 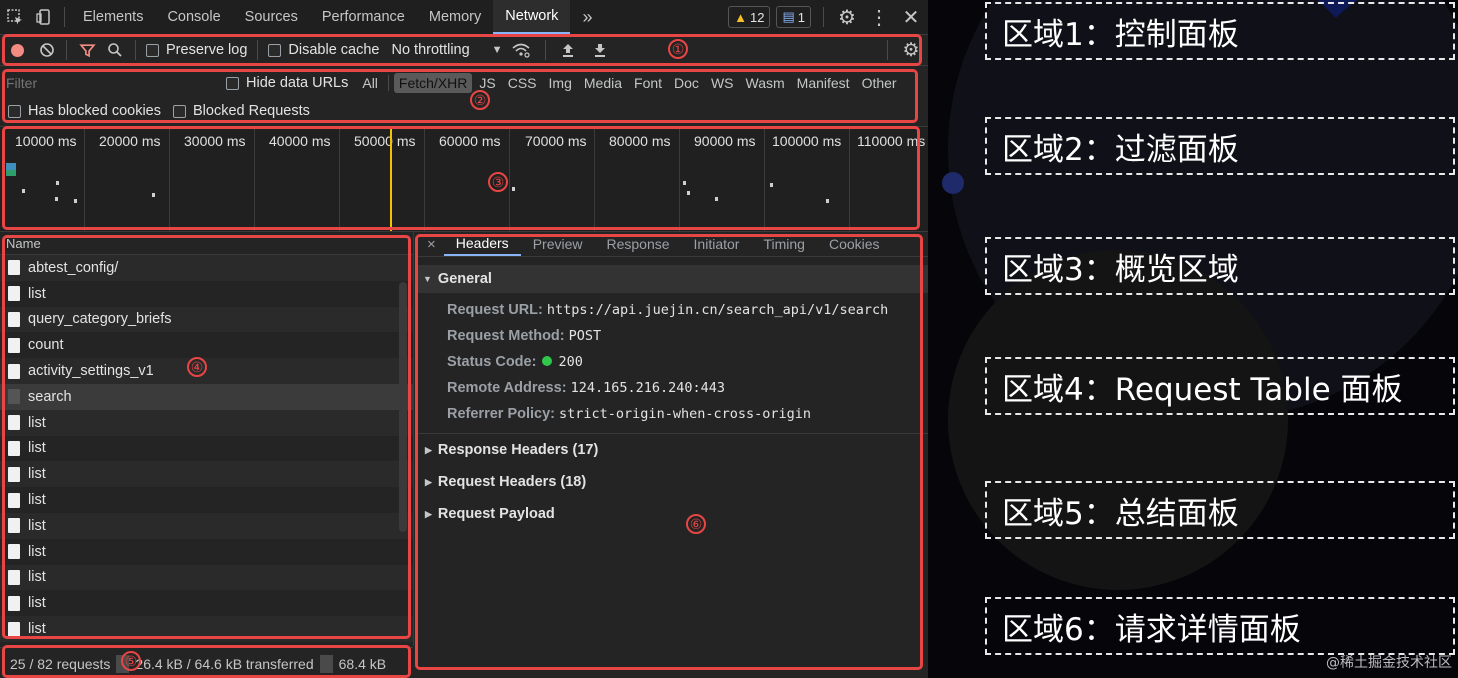 What do you see at coordinates (47, 50) in the screenshot?
I see `clear-button` at bounding box center [47, 50].